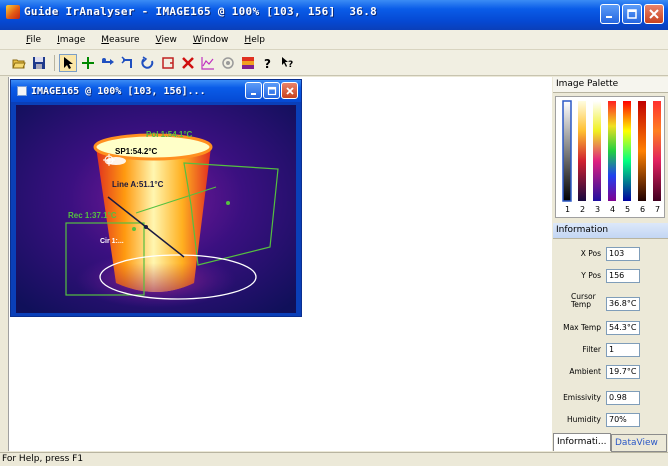  I want to click on spot-tool-button, so click(88, 63).